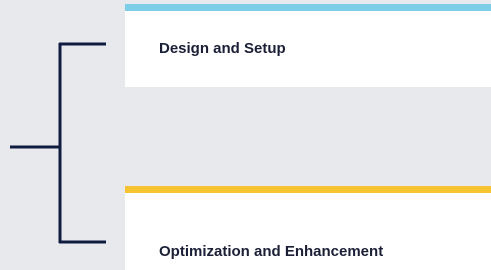 This screenshot has height=270, width=491. Describe the element at coordinates (308, 7) in the screenshot. I see `card-accent-bar-top` at that location.